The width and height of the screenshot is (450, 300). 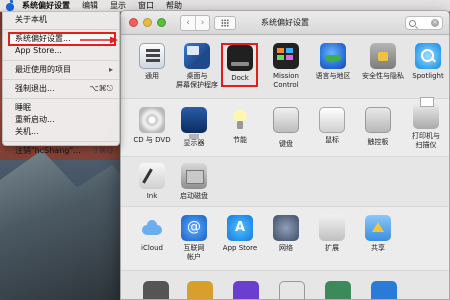 I want to click on pane-trackpad: 触控板, so click(x=378, y=127).